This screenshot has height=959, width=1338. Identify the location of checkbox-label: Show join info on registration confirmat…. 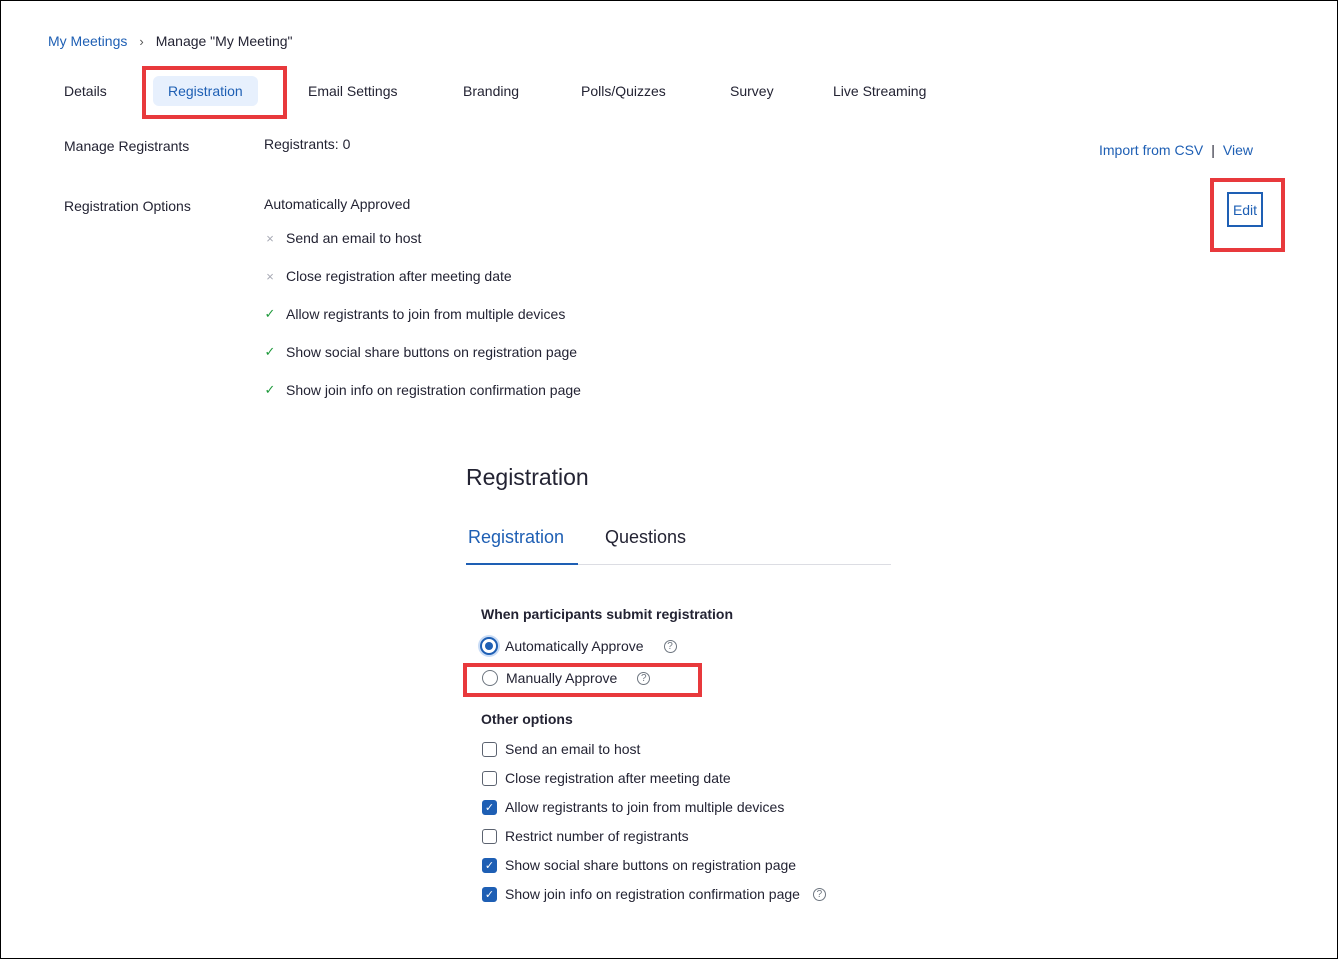
(652, 894).